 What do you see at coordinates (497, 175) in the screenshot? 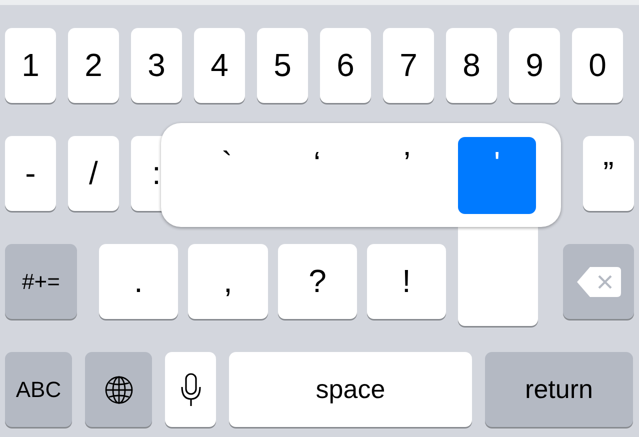
I see `popup-option: '` at bounding box center [497, 175].